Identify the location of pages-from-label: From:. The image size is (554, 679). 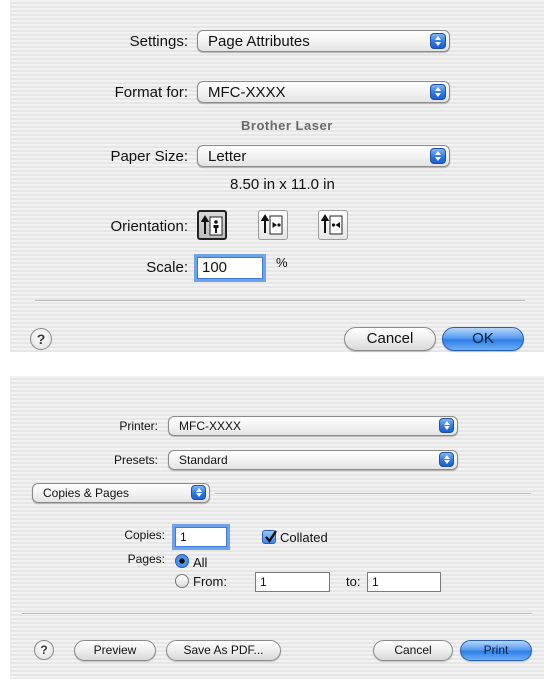
(210, 581).